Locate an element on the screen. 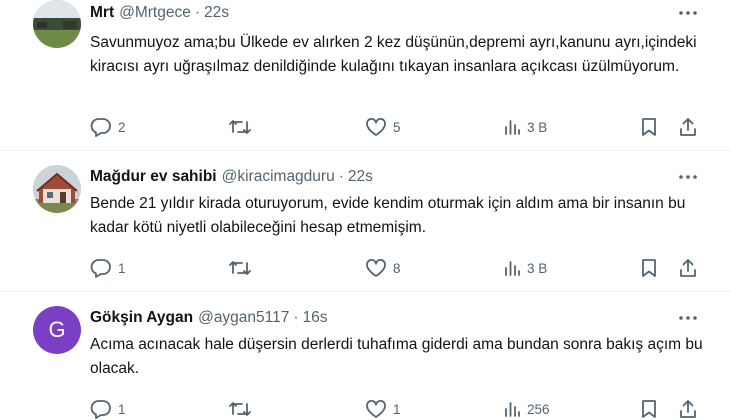 Image resolution: width=730 pixels, height=420 pixels. avatar-letter: G is located at coordinates (57, 329).